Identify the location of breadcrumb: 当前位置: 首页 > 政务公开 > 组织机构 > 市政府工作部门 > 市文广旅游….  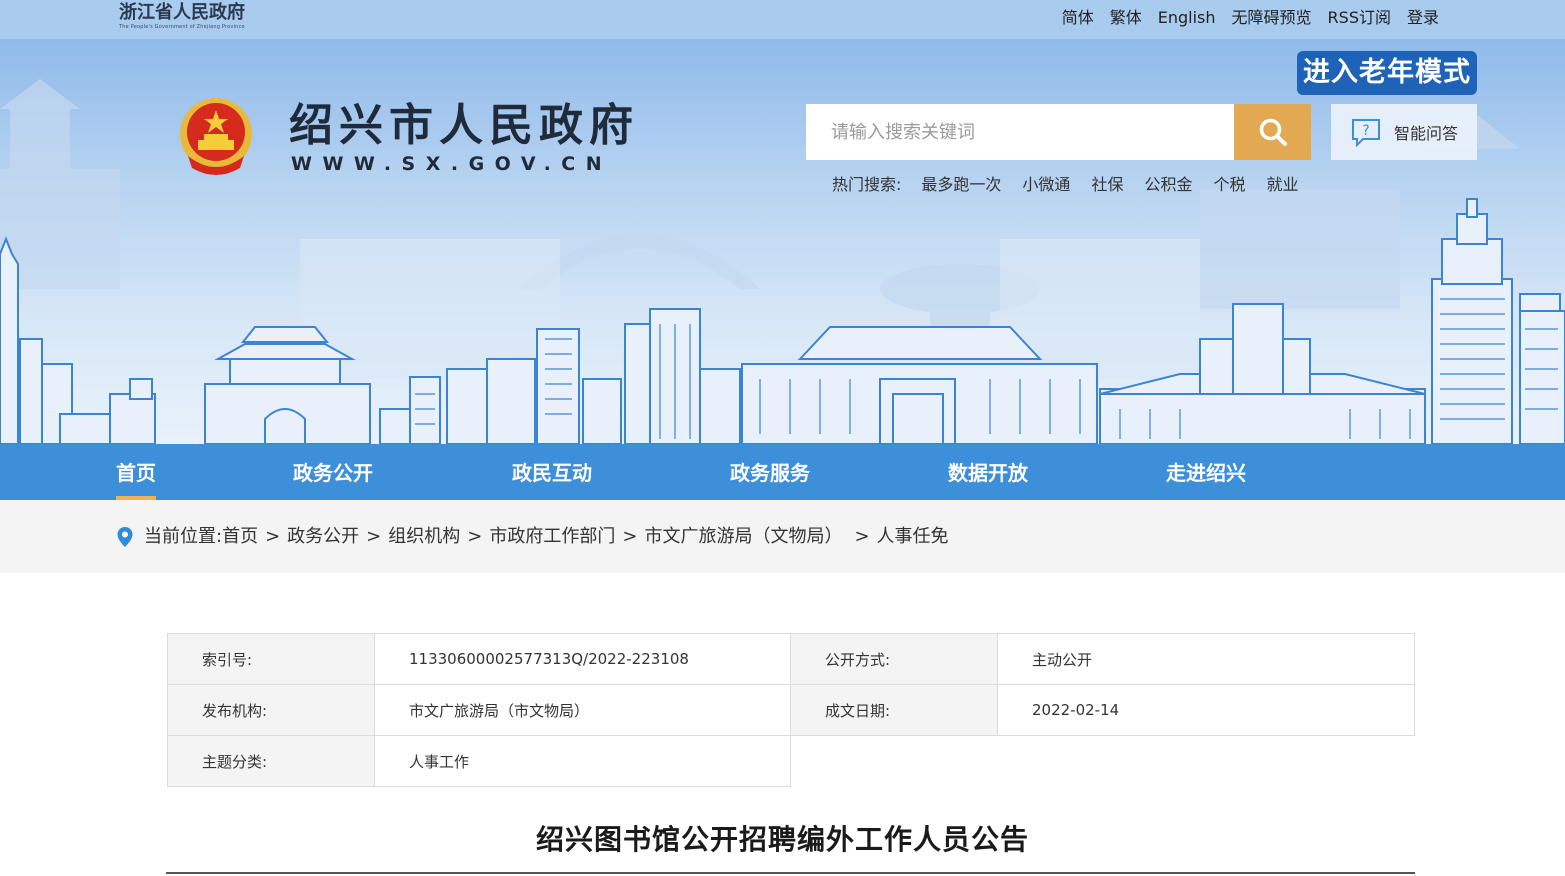
(532, 537).